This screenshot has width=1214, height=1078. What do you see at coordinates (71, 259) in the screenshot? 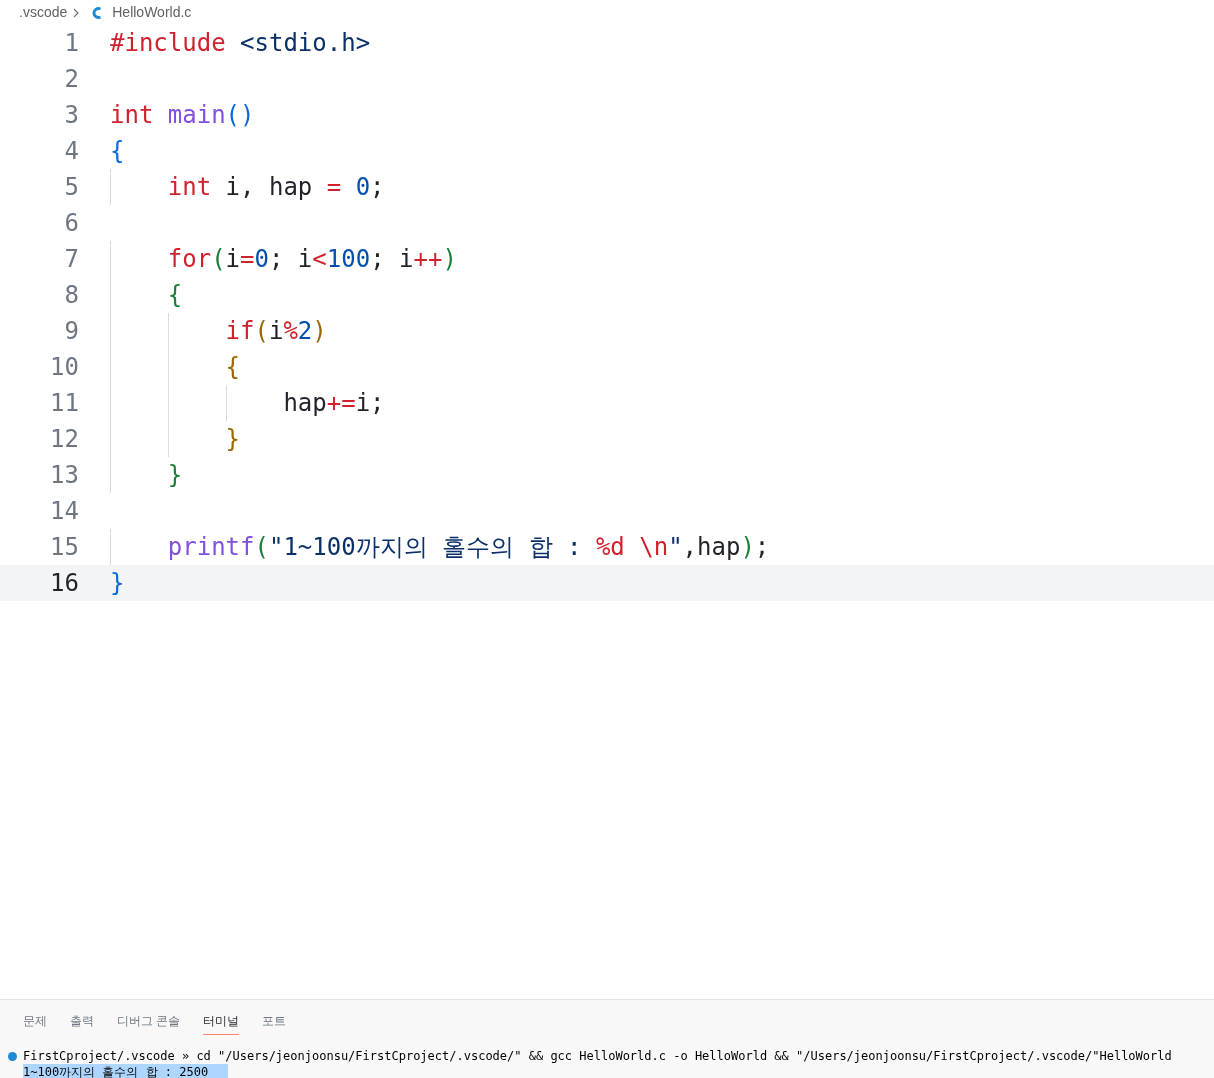
I see `line-number: 7` at bounding box center [71, 259].